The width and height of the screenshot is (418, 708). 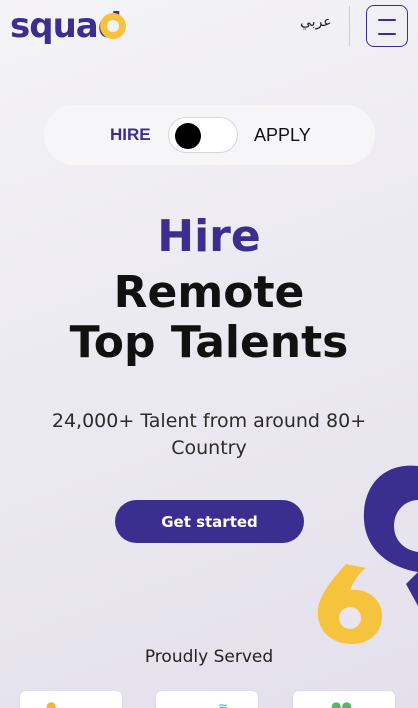 What do you see at coordinates (387, 26) in the screenshot?
I see `menu-button` at bounding box center [387, 26].